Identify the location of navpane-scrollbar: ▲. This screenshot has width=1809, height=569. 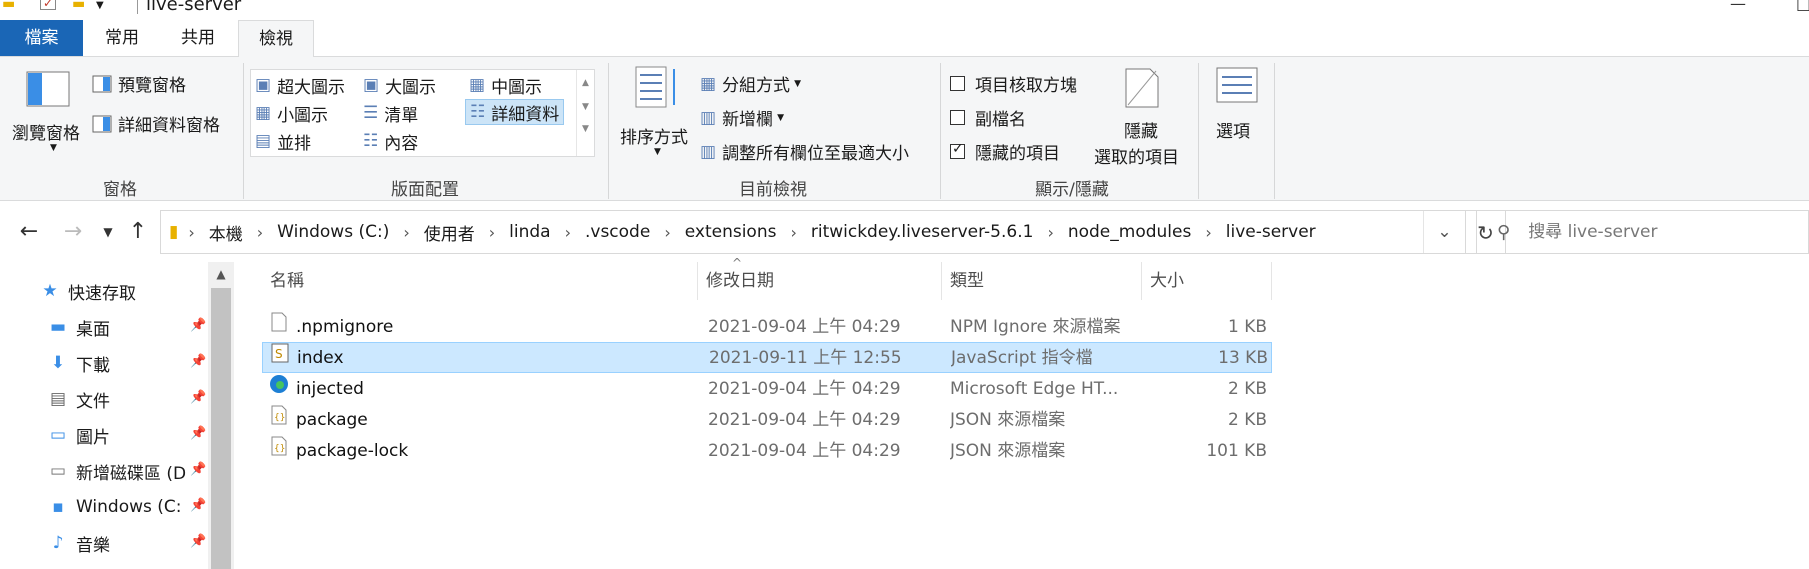
(221, 415).